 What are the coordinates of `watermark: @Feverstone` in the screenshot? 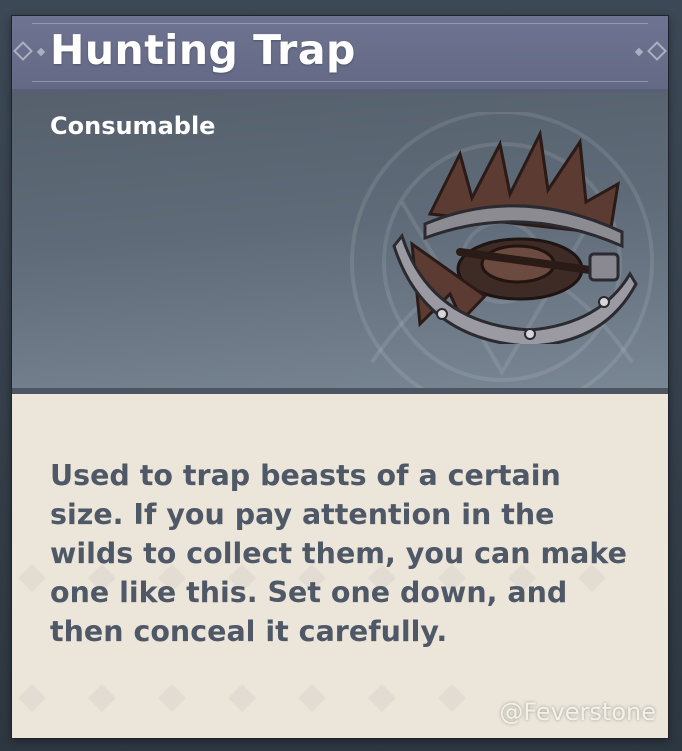 It's located at (577, 712).